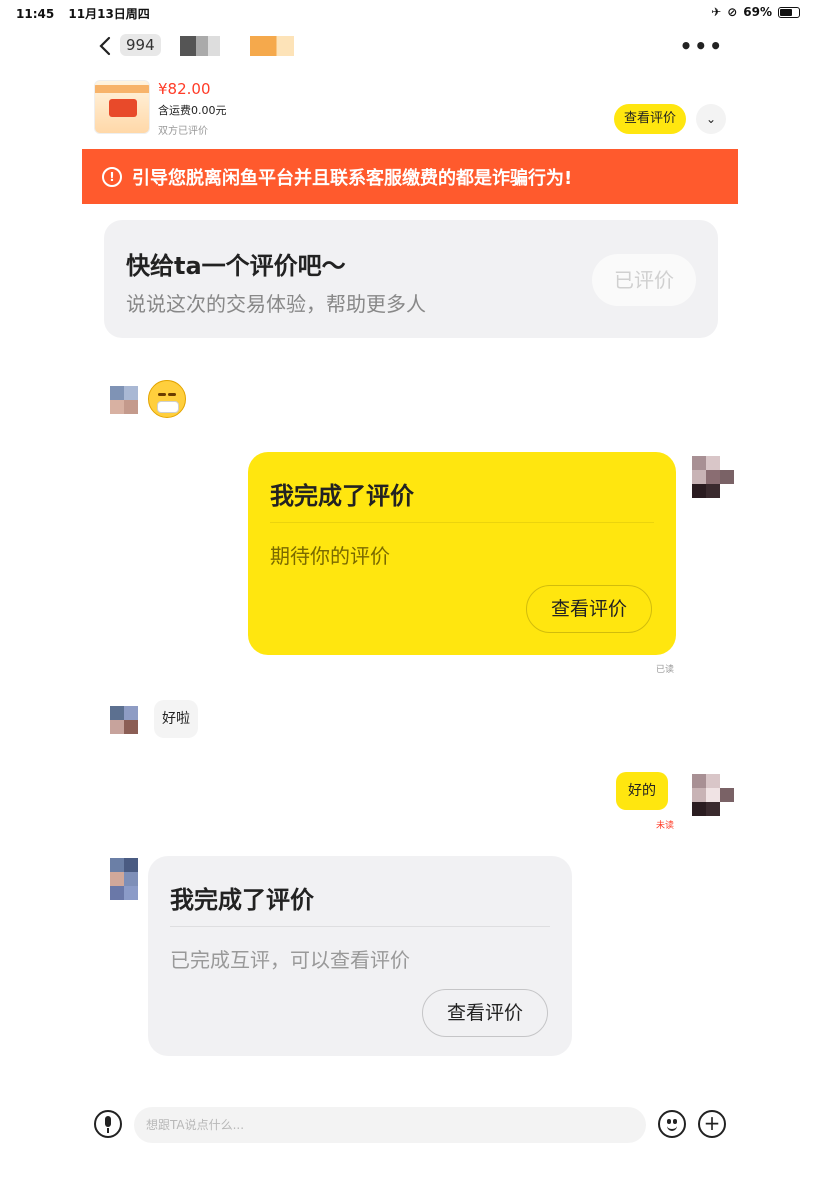 This screenshot has height=1180, width=820. What do you see at coordinates (665, 670) in the screenshot?
I see `read-status: 已读` at bounding box center [665, 670].